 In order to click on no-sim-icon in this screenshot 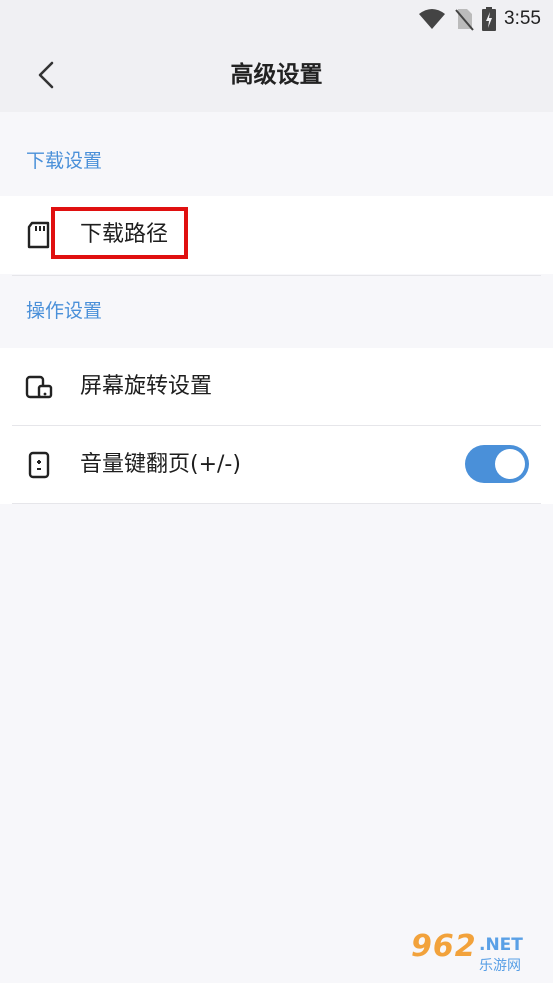, I will do `click(464, 20)`.